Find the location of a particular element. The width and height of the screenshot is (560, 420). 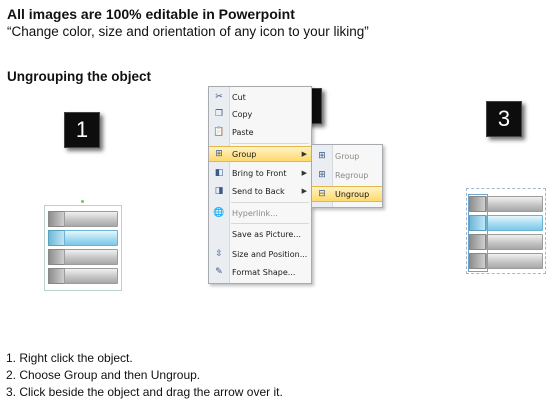

step-3-box: 3 is located at coordinates (504, 119).